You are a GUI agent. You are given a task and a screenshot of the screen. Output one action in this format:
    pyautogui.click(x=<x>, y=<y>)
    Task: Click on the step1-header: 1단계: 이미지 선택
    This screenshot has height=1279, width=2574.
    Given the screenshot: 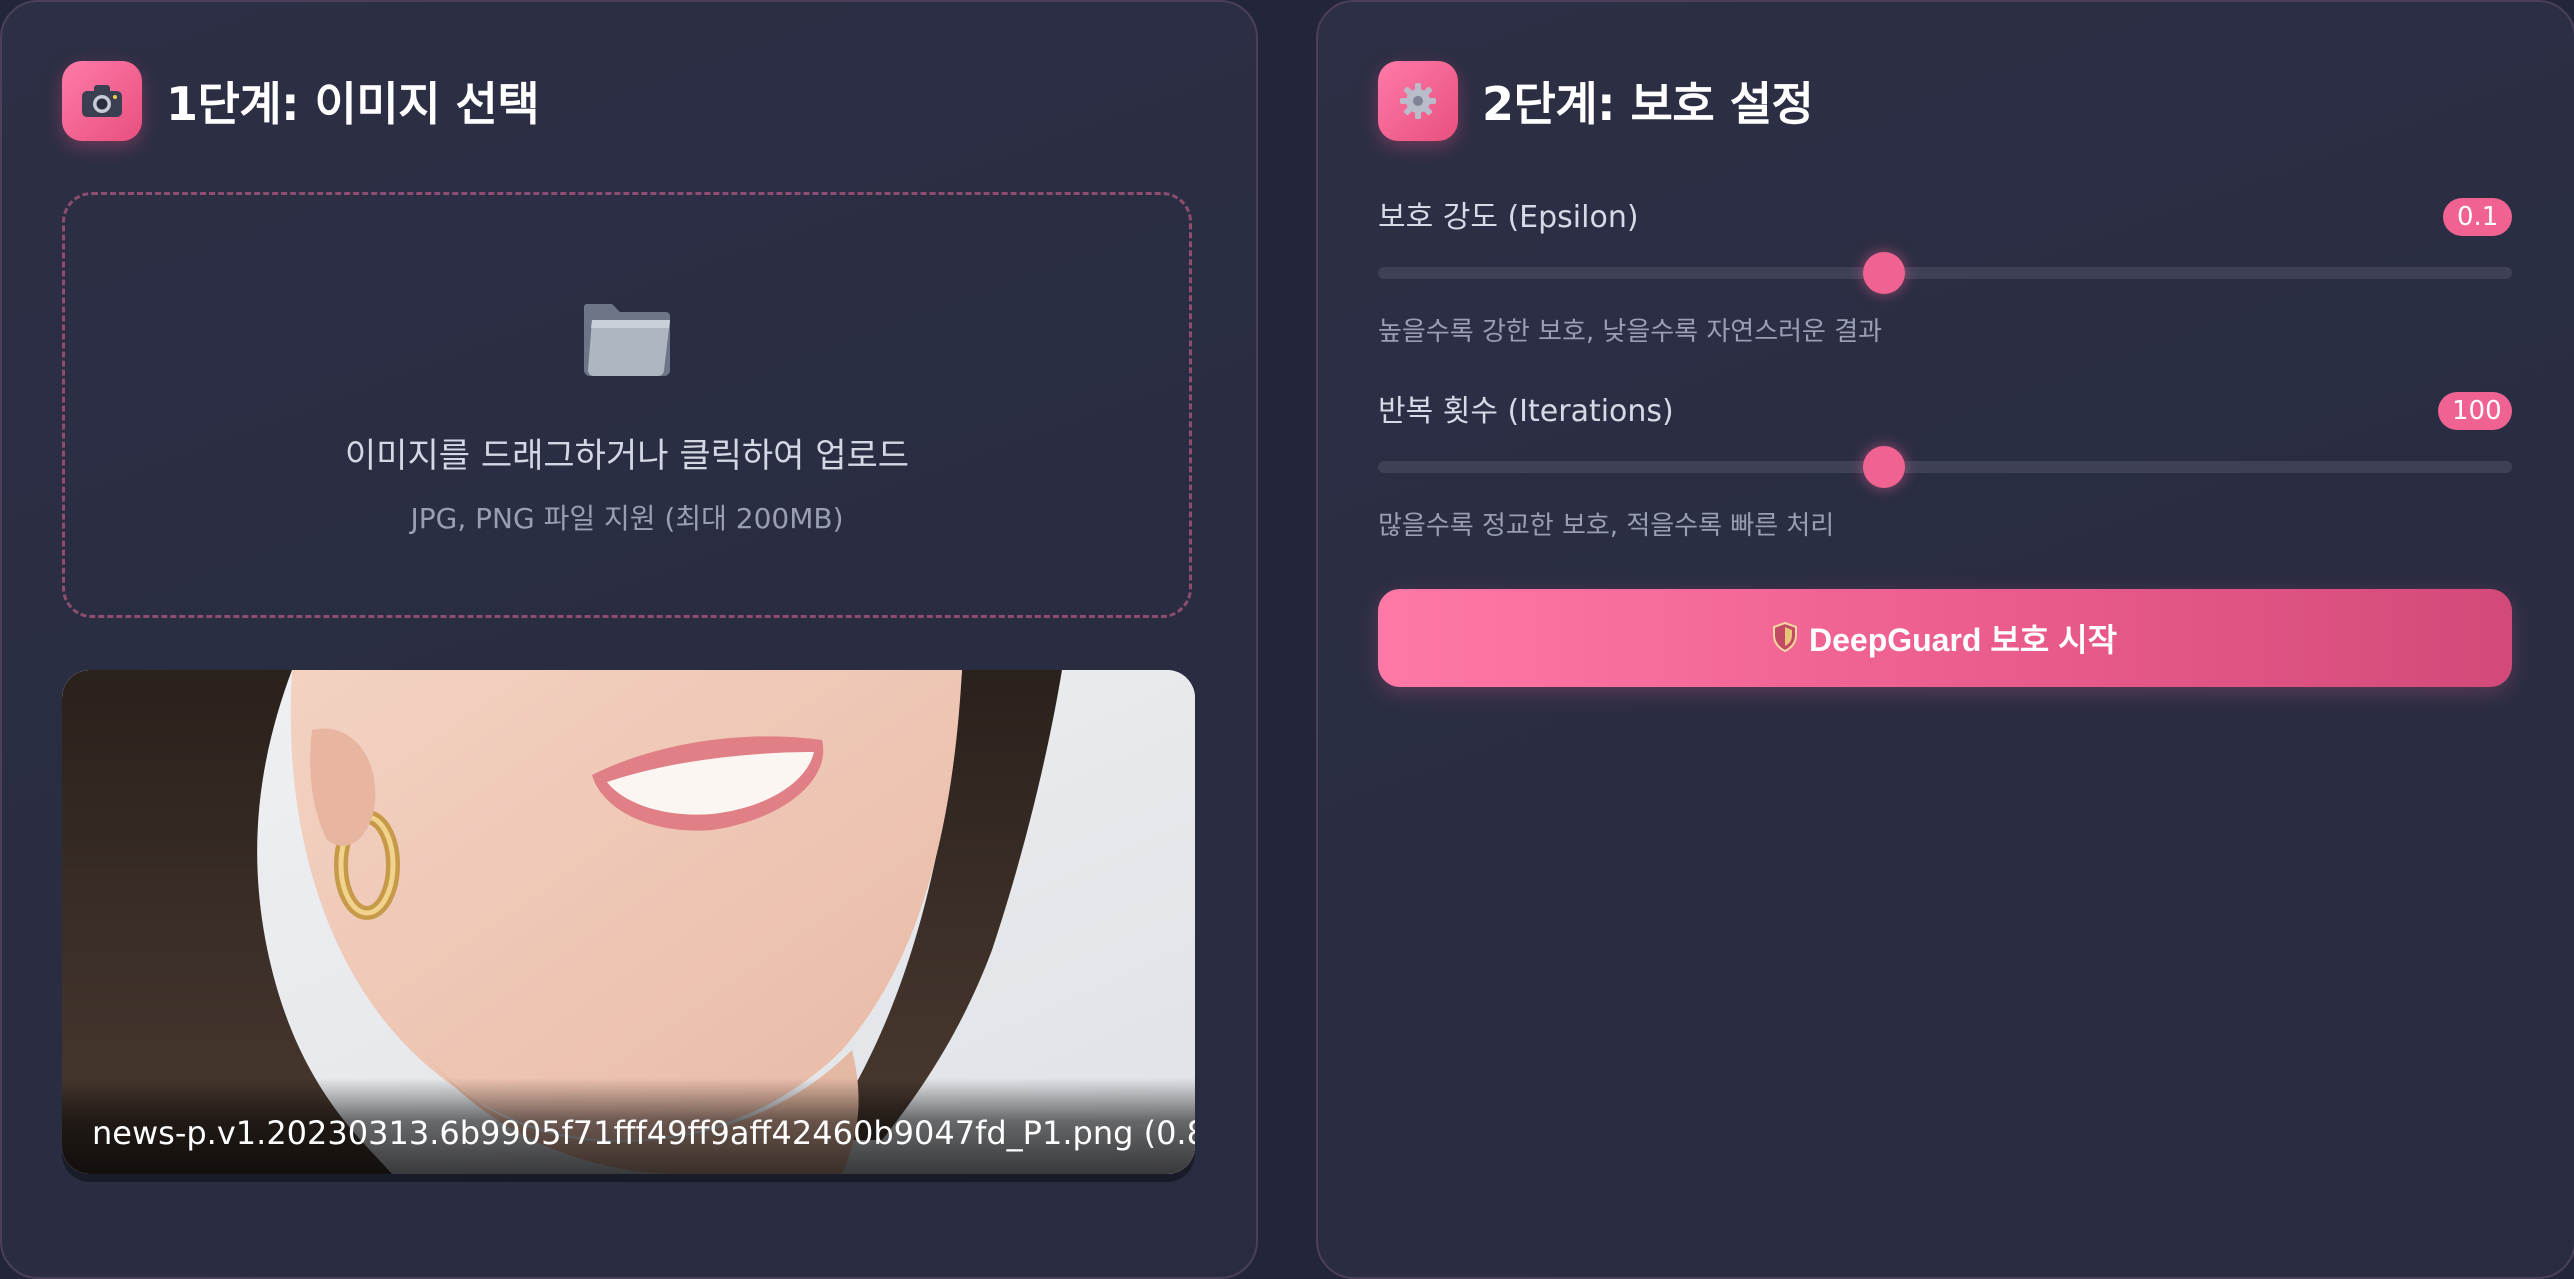 What is the action you would take?
    pyautogui.click(x=301, y=101)
    